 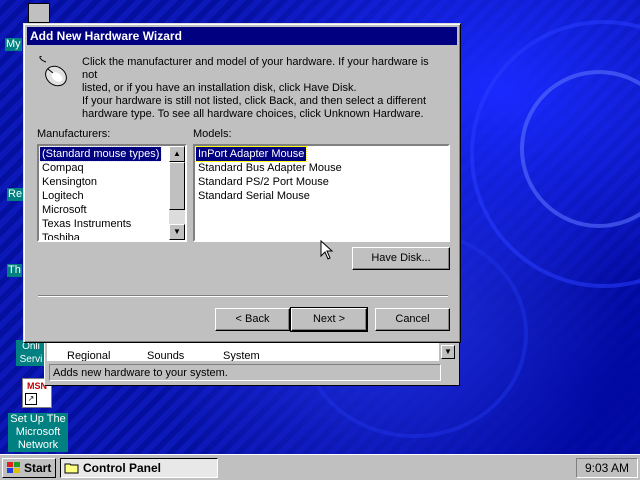 I want to click on windows-logo-icon, so click(x=13, y=467).